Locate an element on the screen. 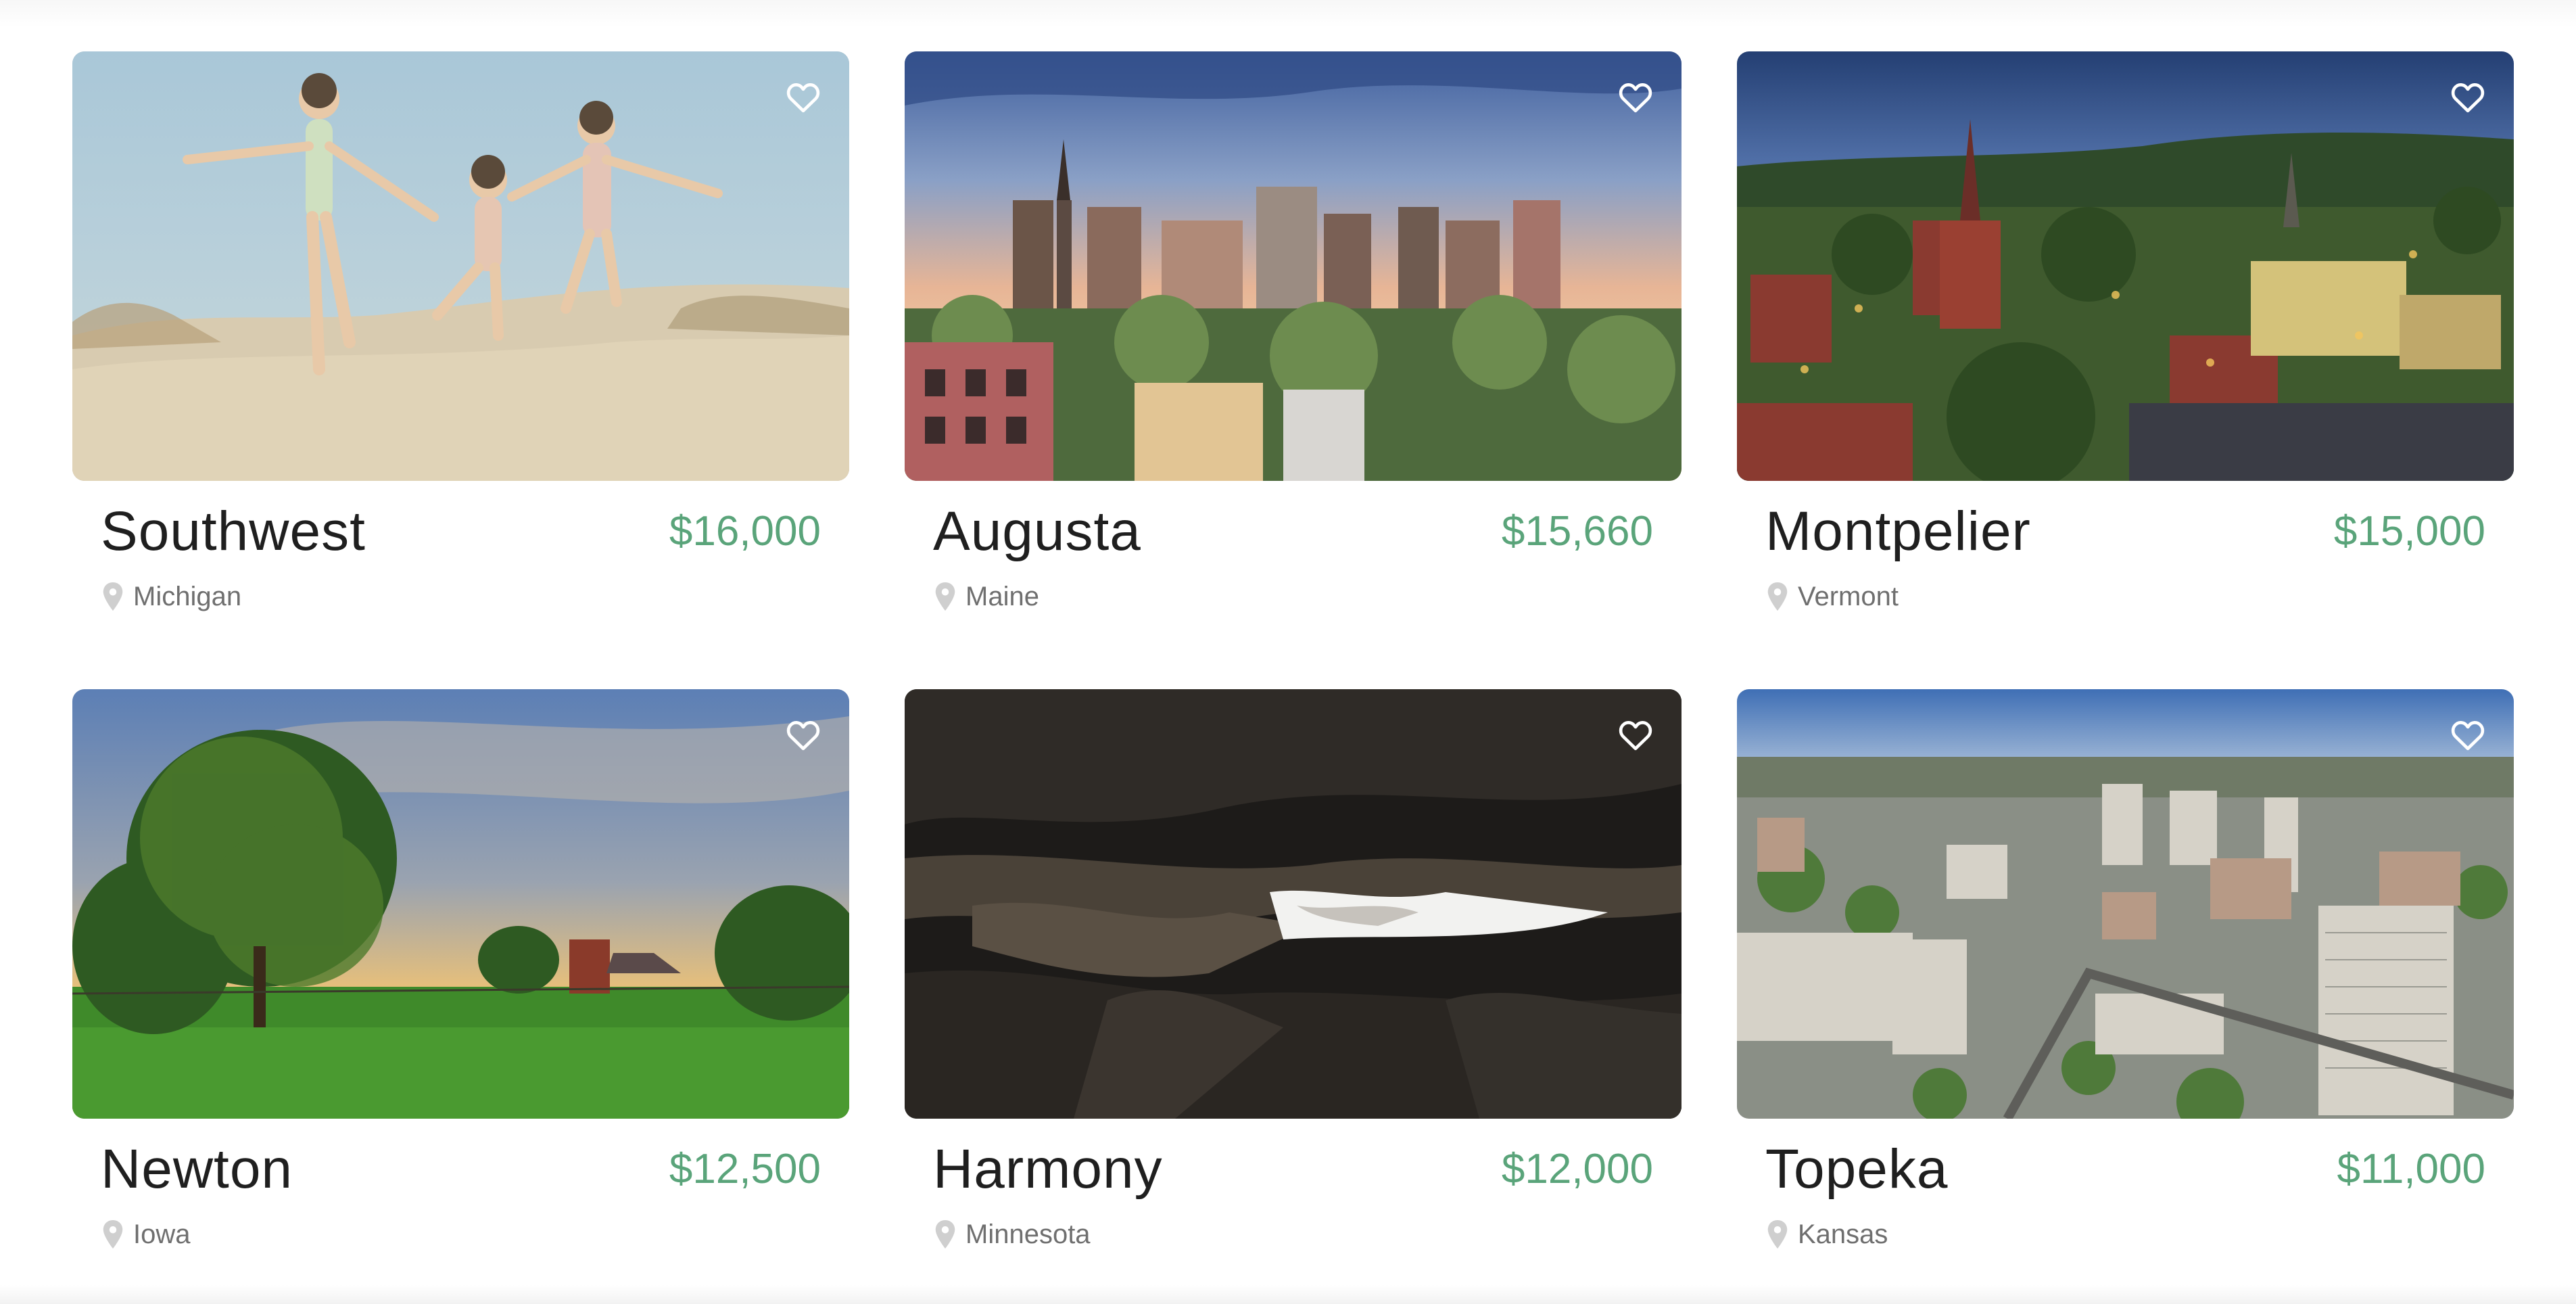 Image resolution: width=2576 pixels, height=1304 pixels. listing-card: Harmony $12,000 Minnesota is located at coordinates (1293, 974).